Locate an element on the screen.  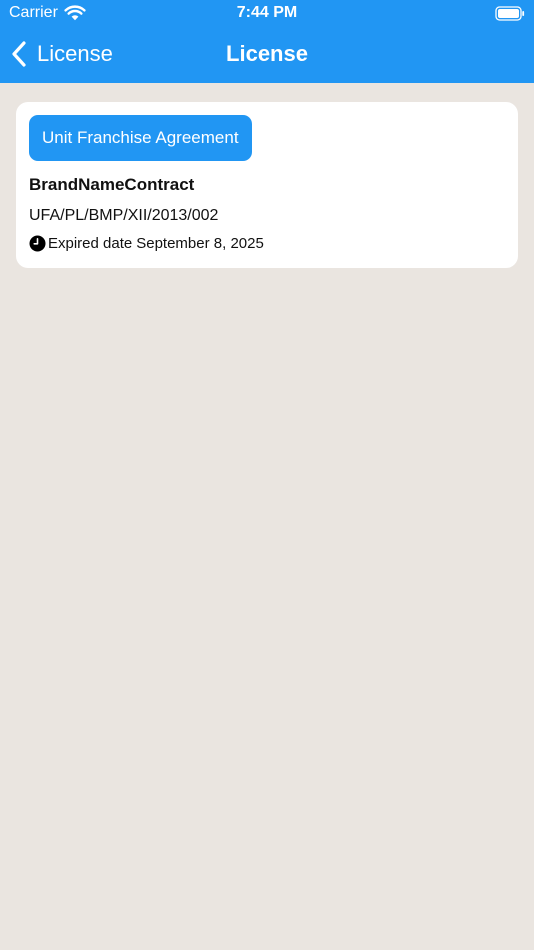
contract-number: UFA/PL/BMP/XII/2013/002 is located at coordinates (124, 215).